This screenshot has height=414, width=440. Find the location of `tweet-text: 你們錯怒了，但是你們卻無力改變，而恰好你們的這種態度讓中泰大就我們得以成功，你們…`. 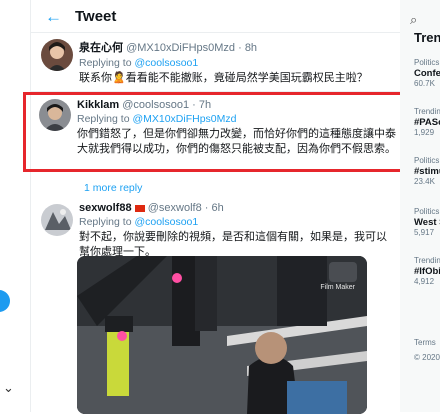

tweet-text: 你們錯怒了，但是你們卻無力改變，而恰好你們的這種態度讓中泰大就我們得以成功，你們… is located at coordinates (236, 141).